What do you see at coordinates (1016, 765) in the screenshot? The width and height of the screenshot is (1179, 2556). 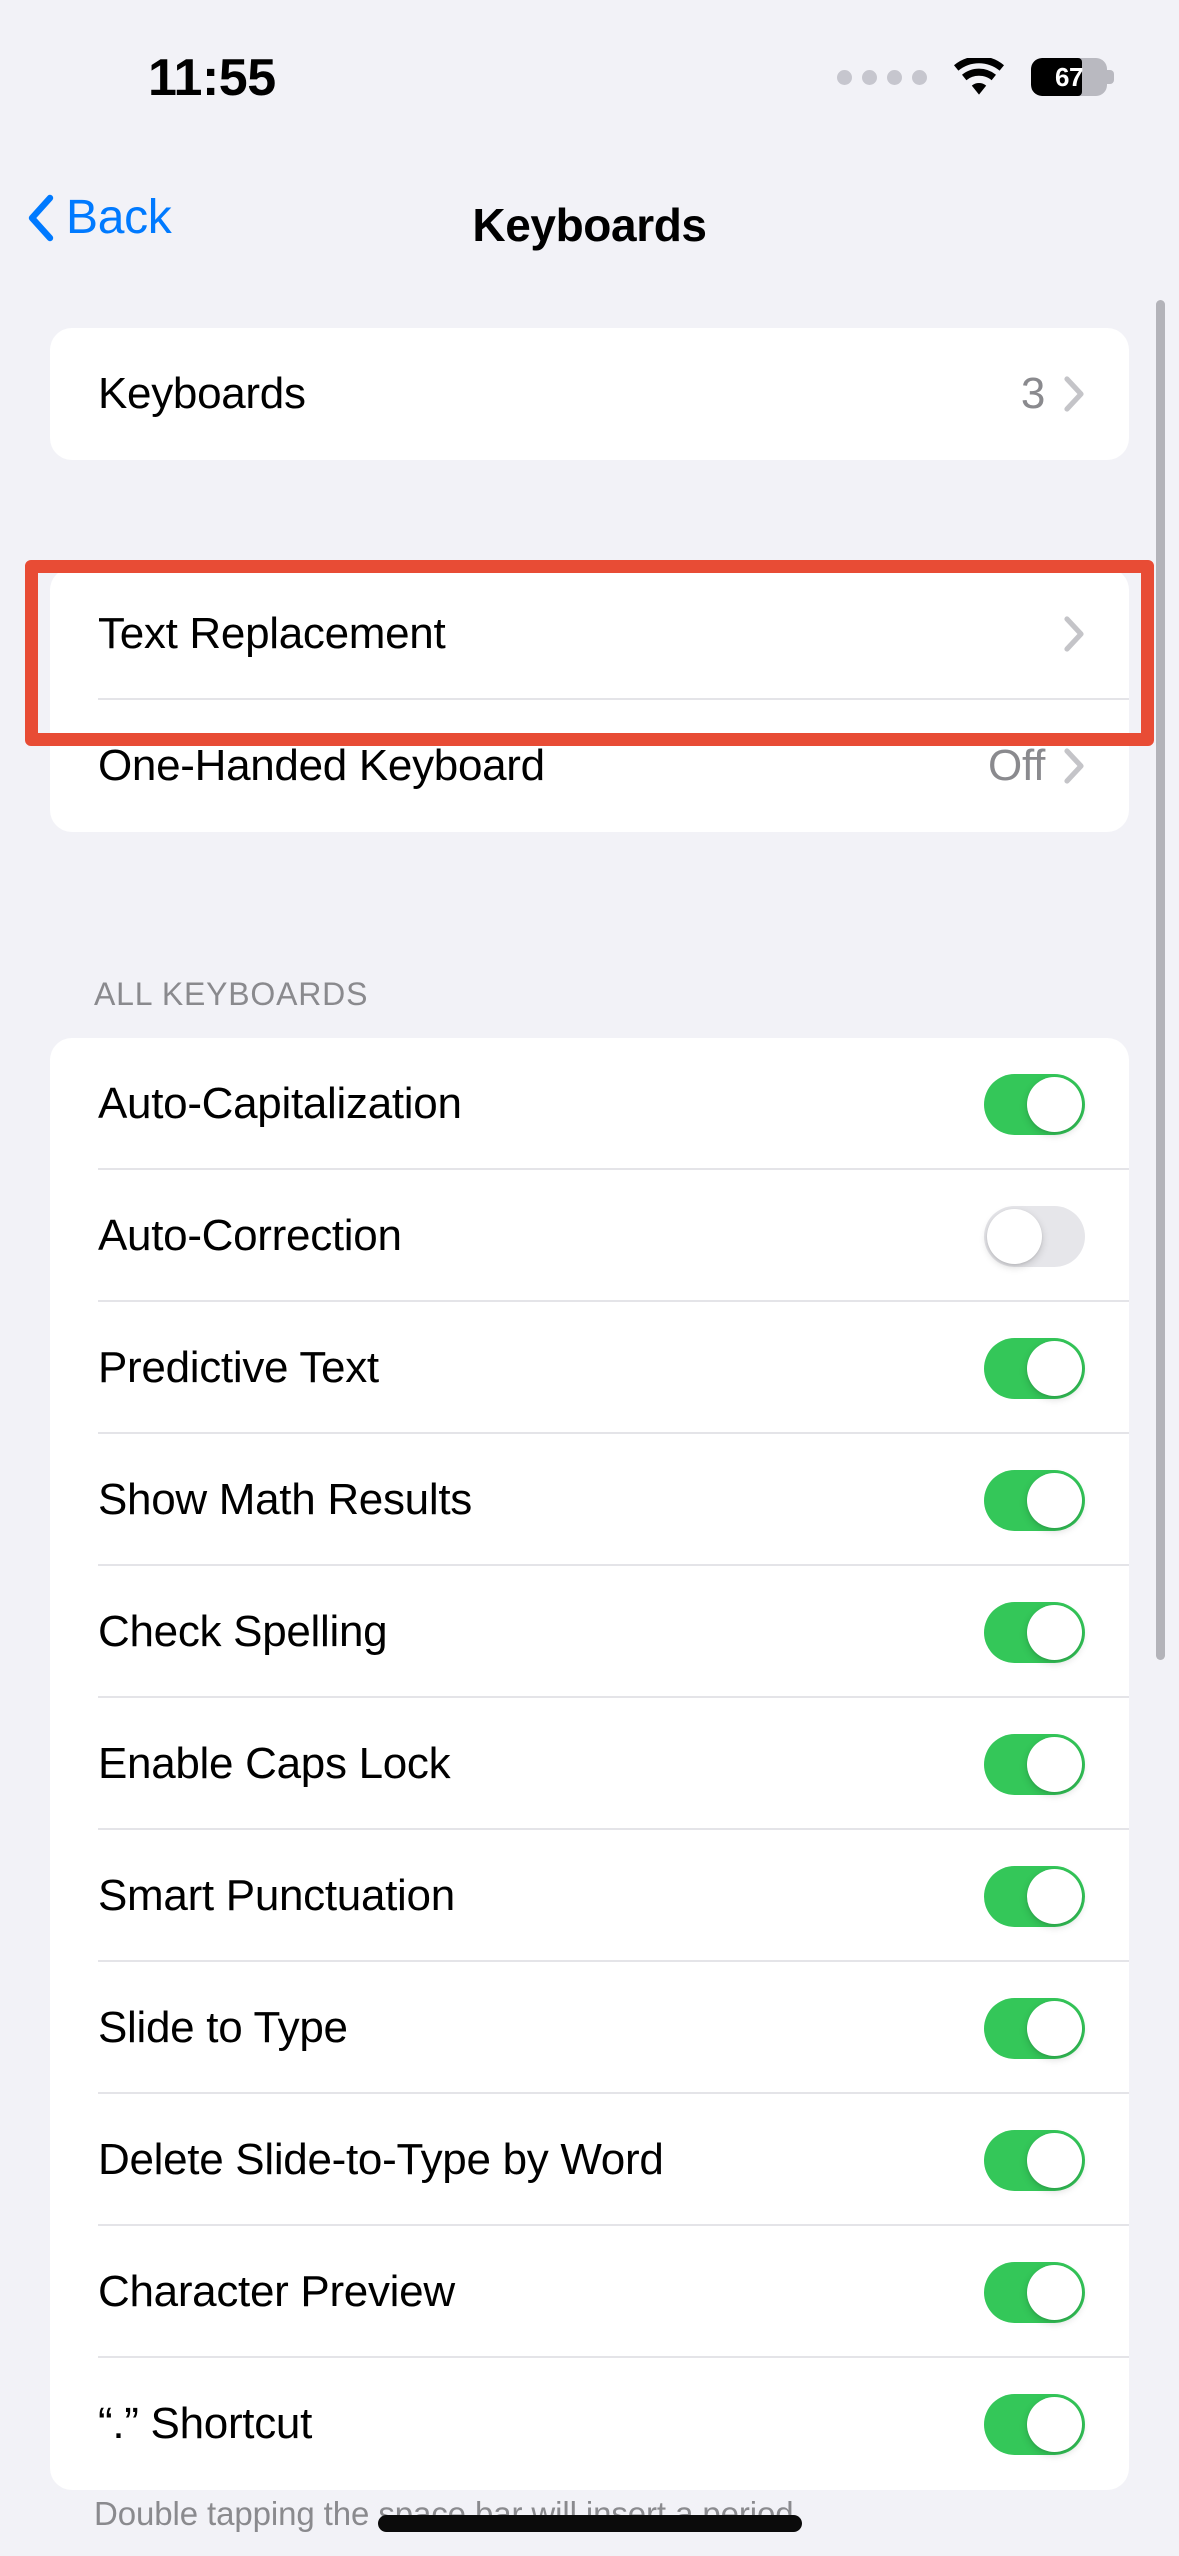 I see `row-value: Off` at bounding box center [1016, 765].